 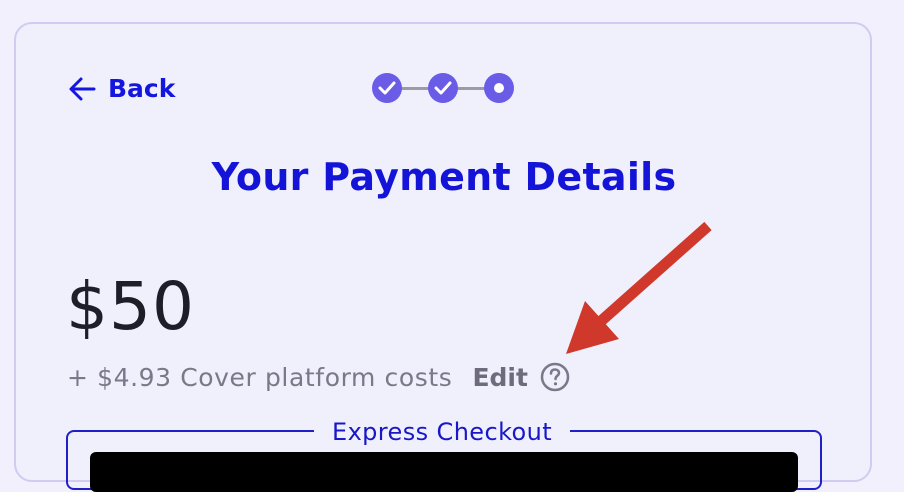 I want to click on back-button-label: Back, so click(x=142, y=88).